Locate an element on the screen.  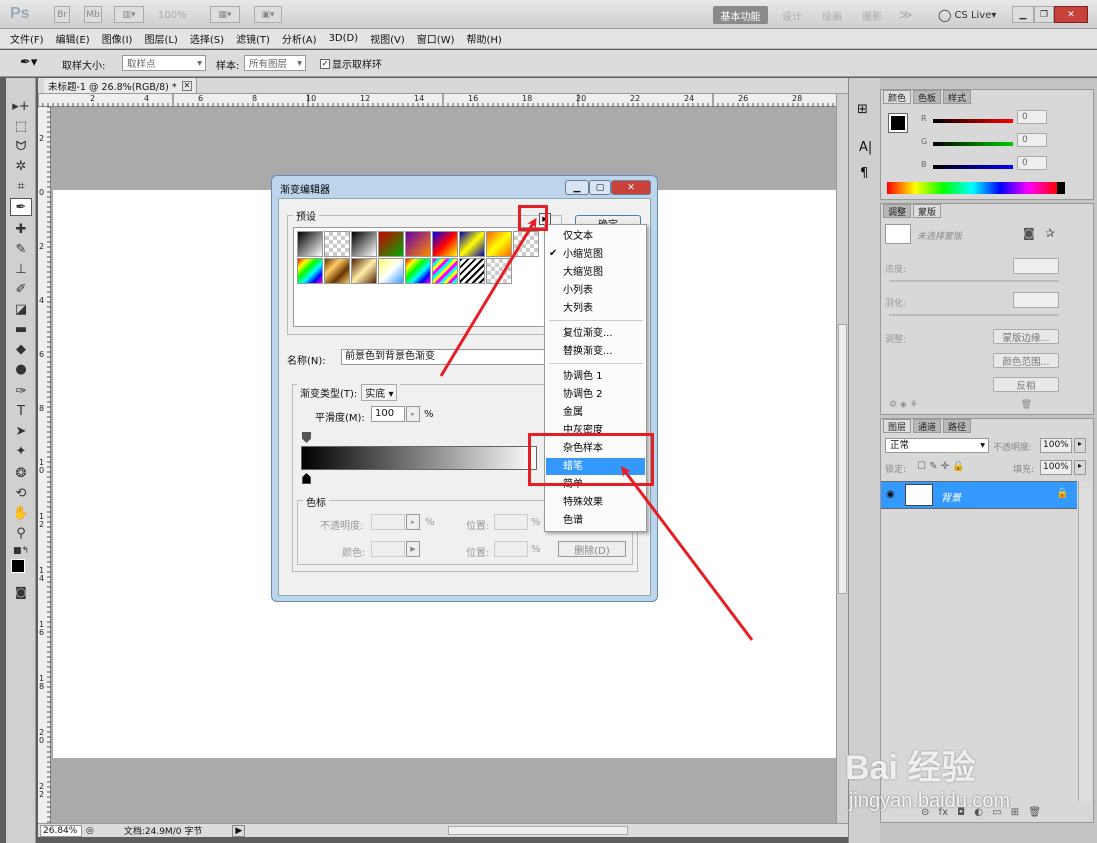
baidu-jingyan-watermark: Bai 经验 jingyan.baidu.com is located at coordinates (950, 777).